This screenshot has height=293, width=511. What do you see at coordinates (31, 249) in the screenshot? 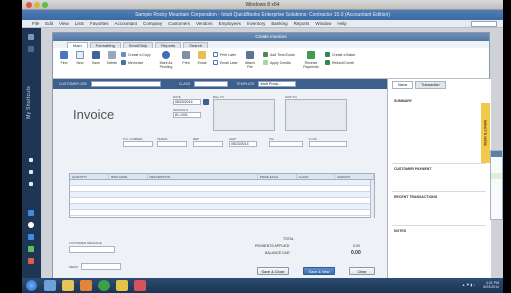
I see `banking-icon` at bounding box center [31, 249].